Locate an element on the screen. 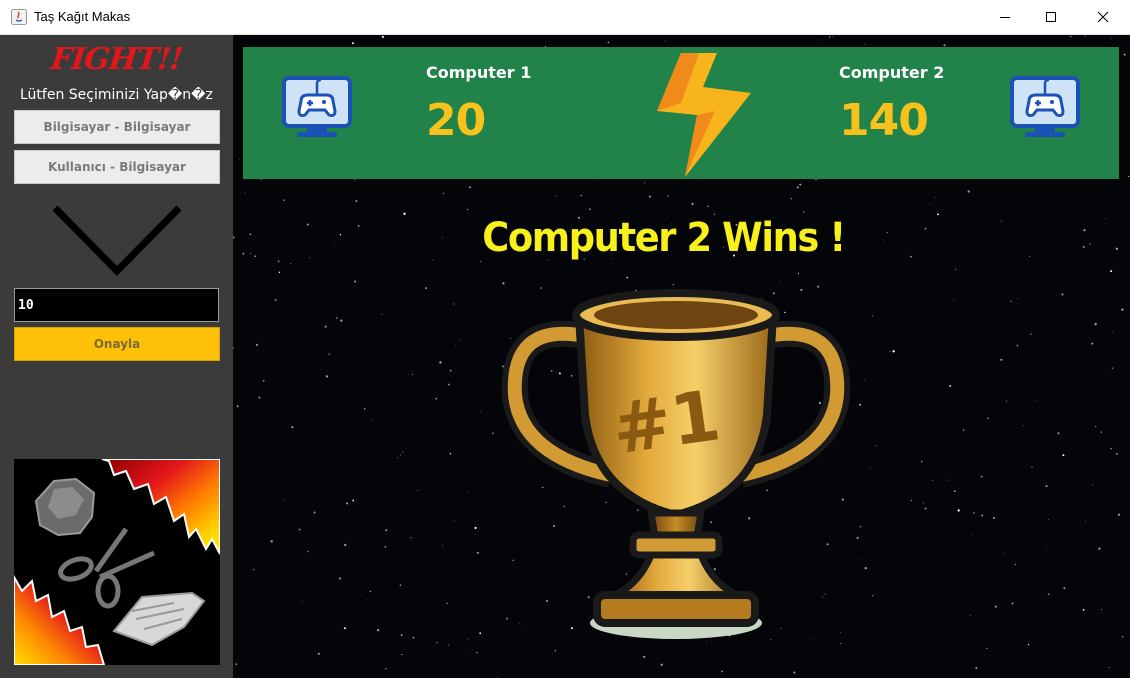 This screenshot has width=1130, height=678. chevron-down-icon is located at coordinates (117, 240).